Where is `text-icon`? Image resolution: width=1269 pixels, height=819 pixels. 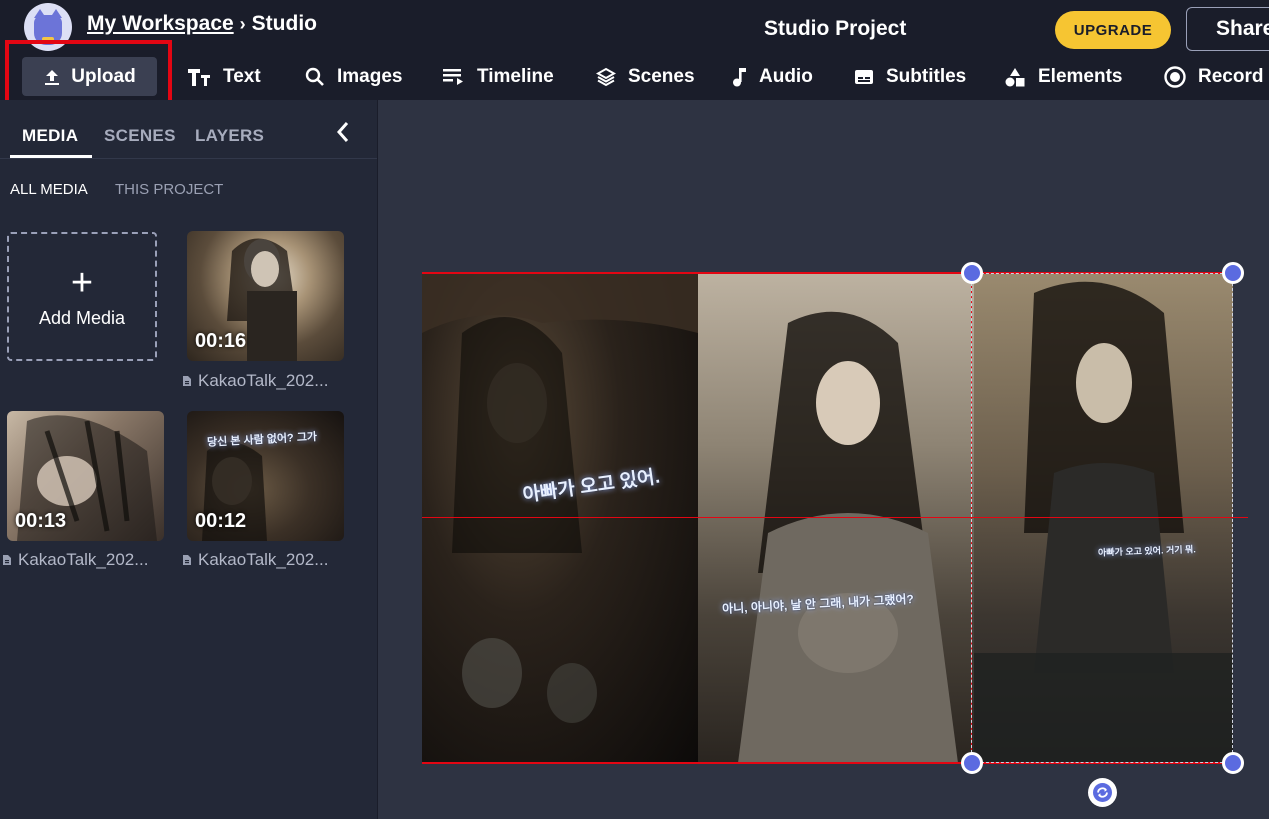 text-icon is located at coordinates (199, 77).